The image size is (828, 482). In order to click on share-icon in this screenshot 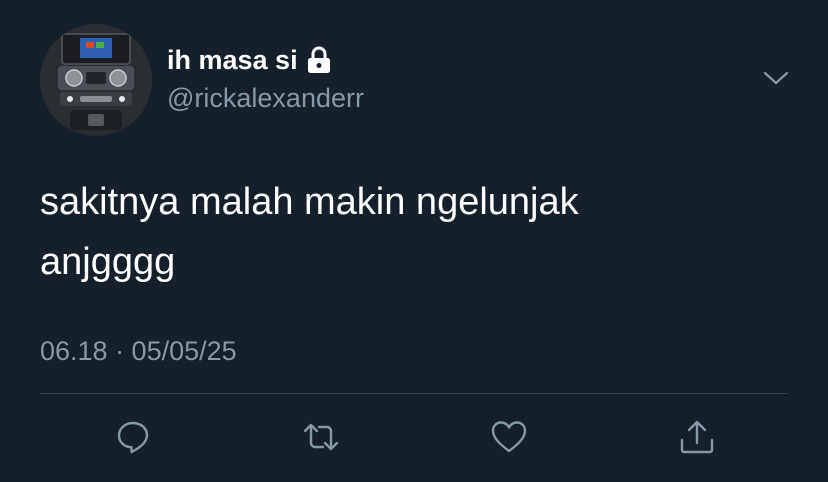, I will do `click(697, 437)`.